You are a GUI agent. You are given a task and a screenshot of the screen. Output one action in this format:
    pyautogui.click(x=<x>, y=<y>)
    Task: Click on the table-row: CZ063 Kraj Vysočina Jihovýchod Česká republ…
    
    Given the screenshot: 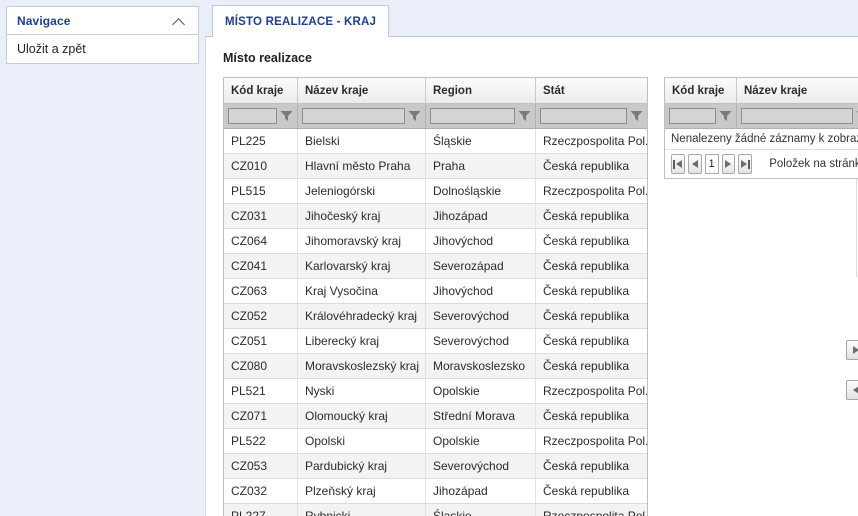 What is the action you would take?
    pyautogui.click(x=435, y=291)
    